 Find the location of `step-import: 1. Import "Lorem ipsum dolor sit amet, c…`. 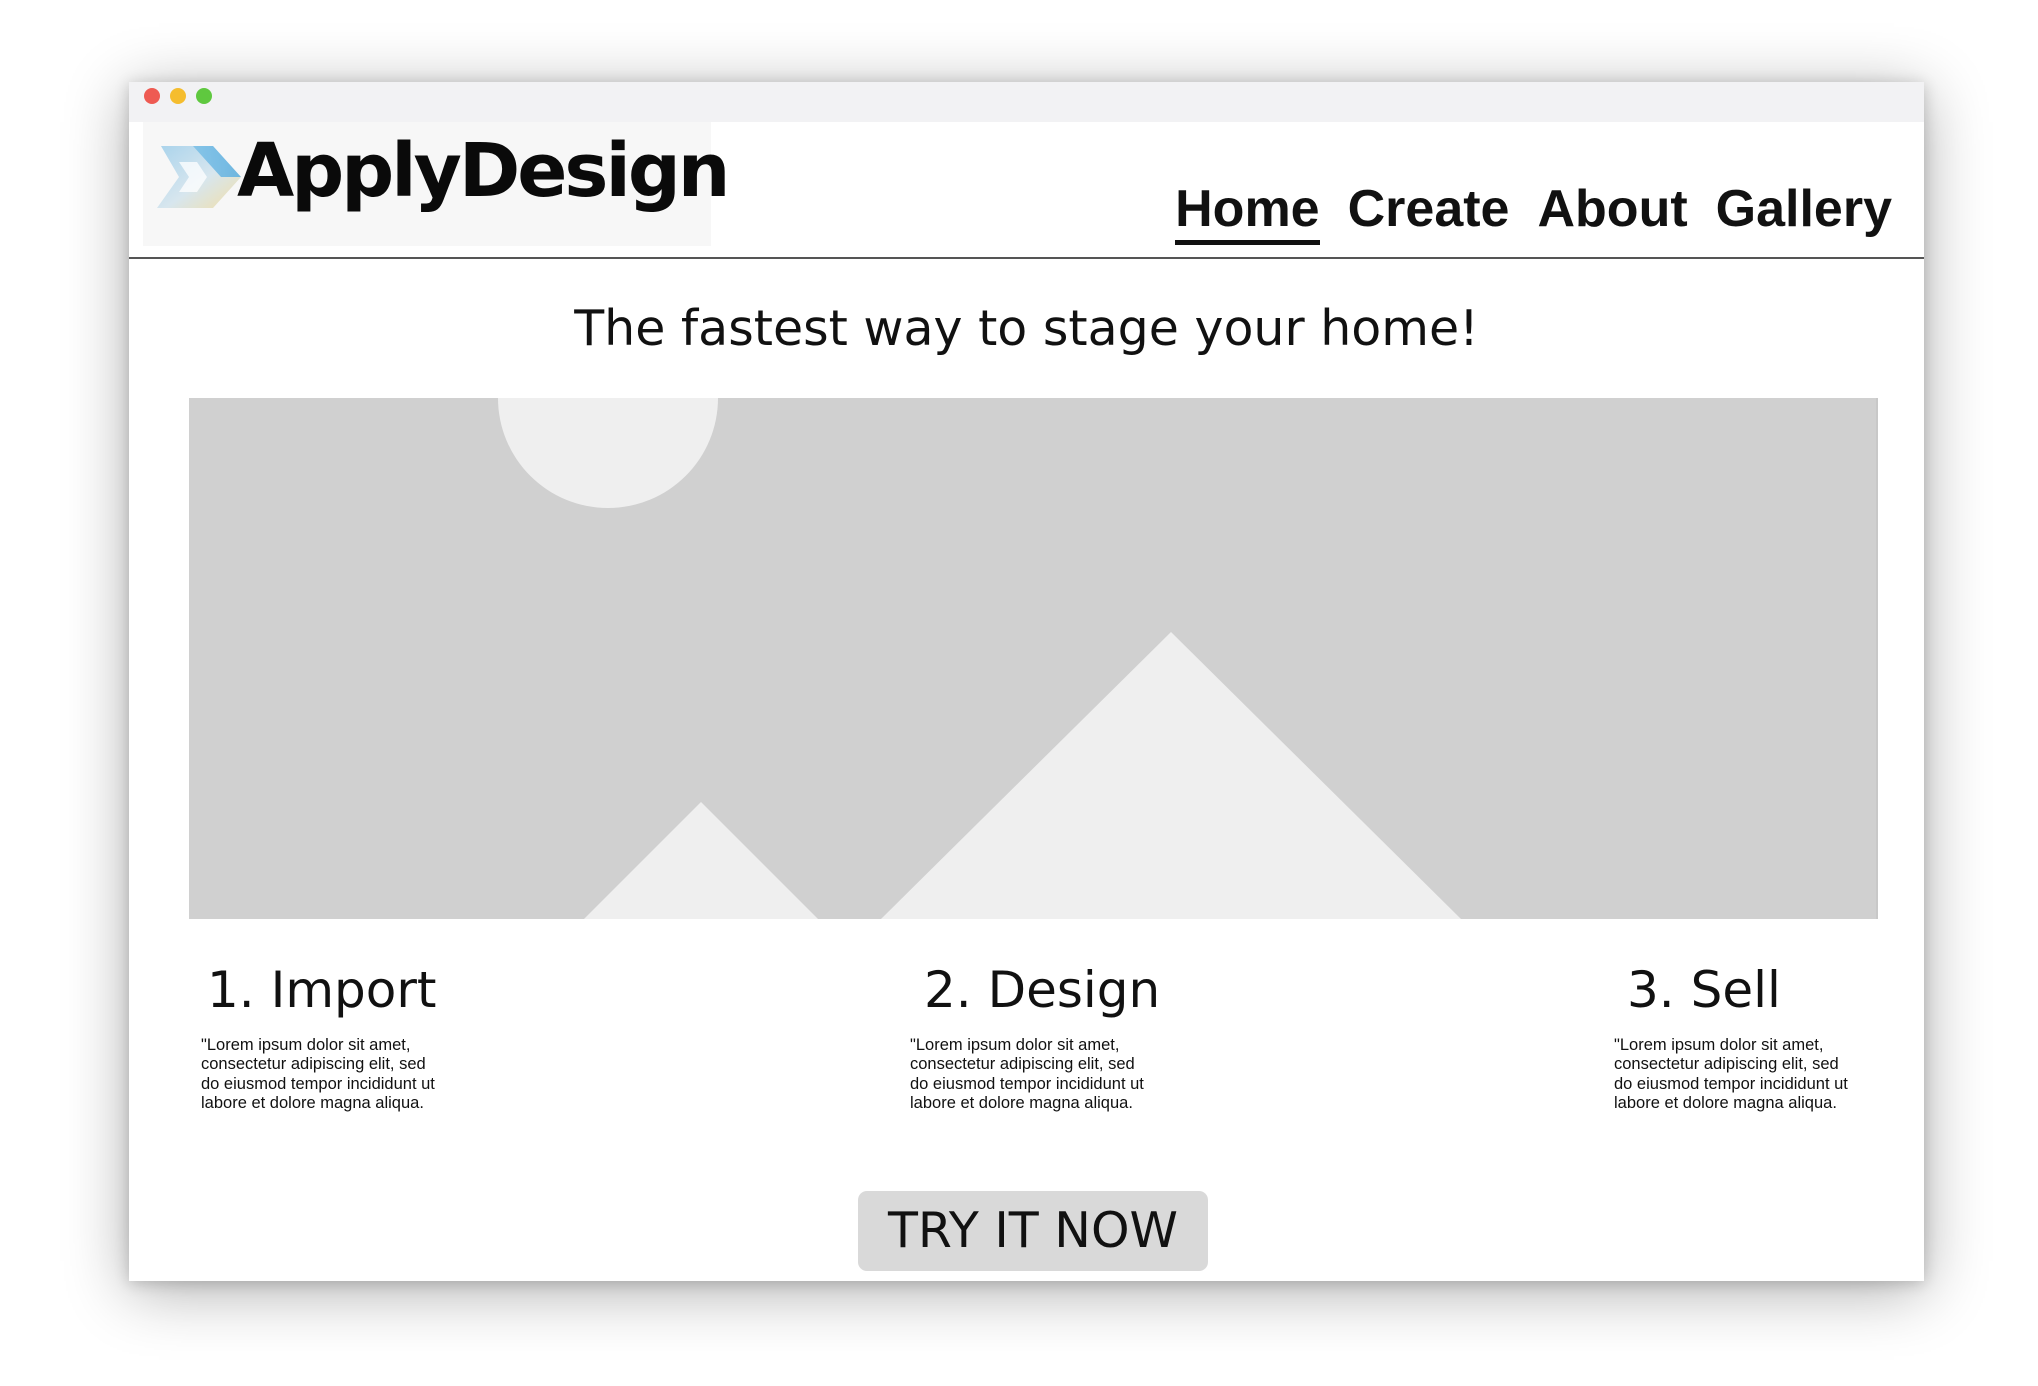

step-import: 1. Import "Lorem ipsum dolor sit amet, c… is located at coordinates (321, 1037).